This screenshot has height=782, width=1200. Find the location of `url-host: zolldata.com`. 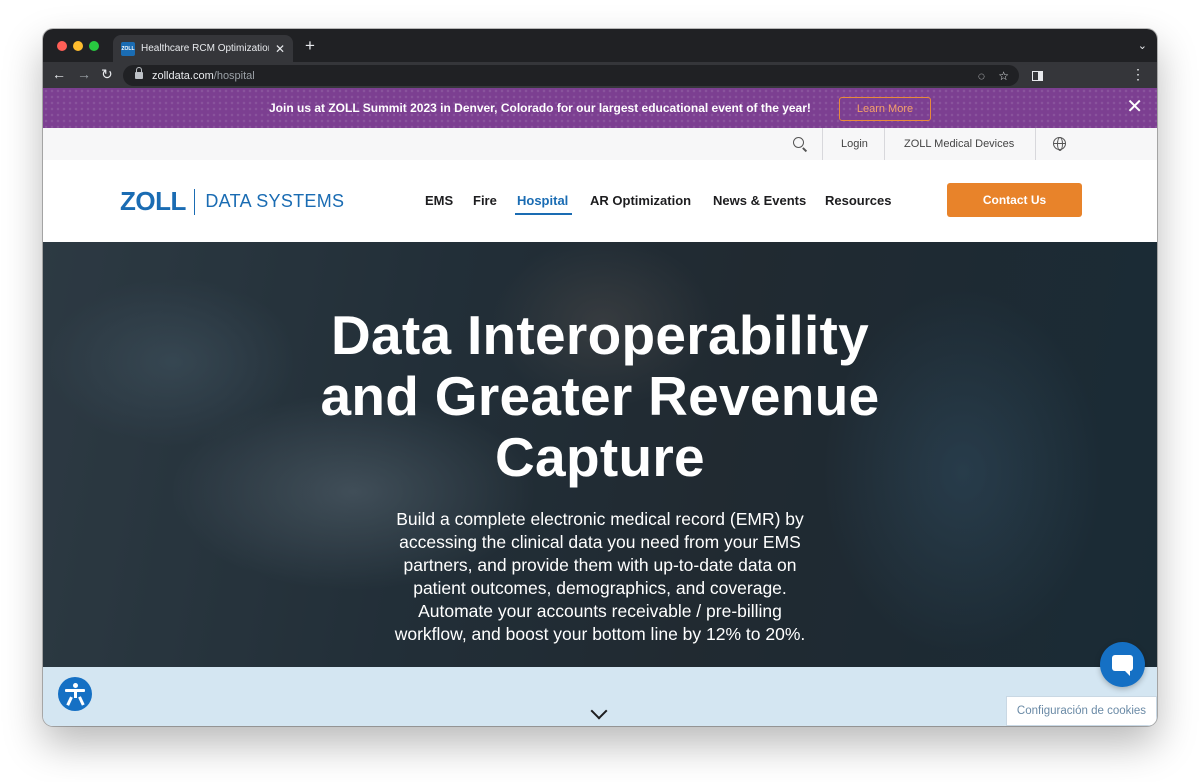

url-host: zolldata.com is located at coordinates (183, 75).